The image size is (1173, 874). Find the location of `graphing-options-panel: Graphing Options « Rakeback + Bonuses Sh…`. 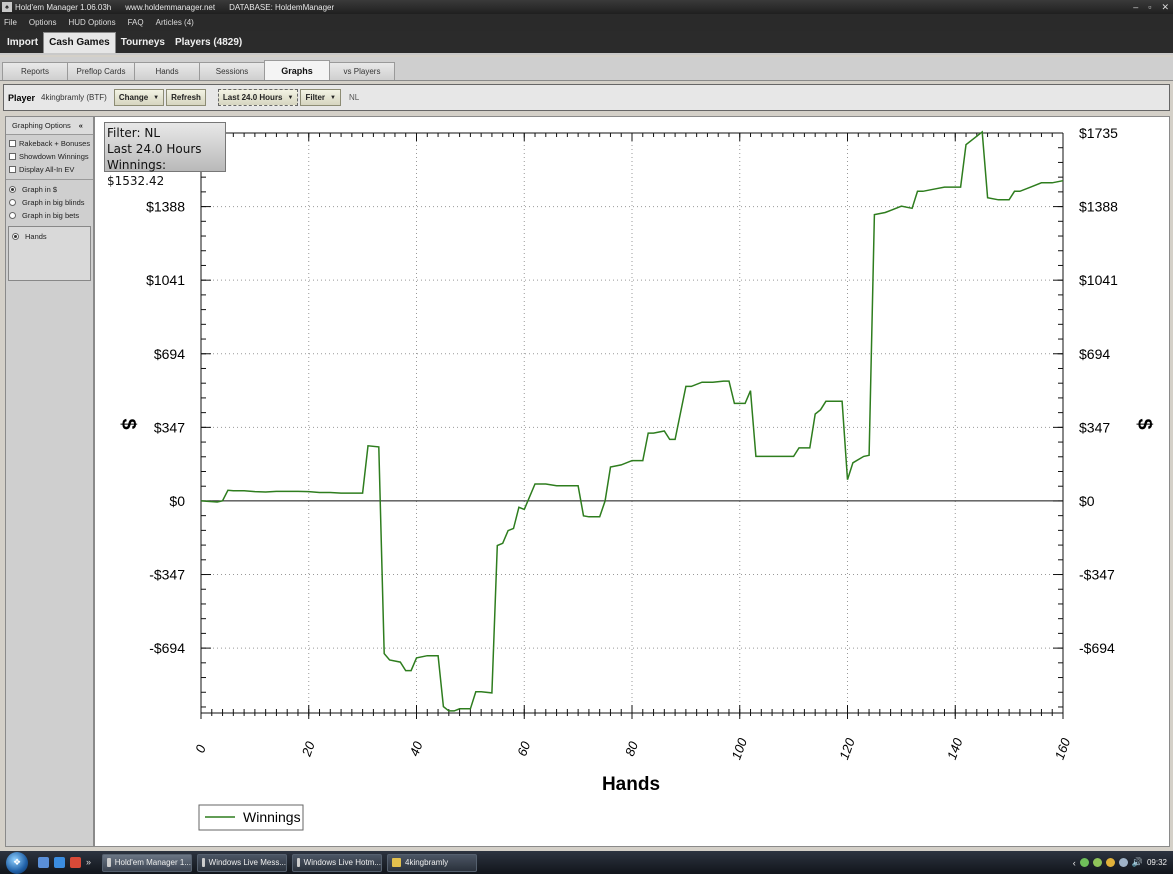

graphing-options-panel: Graphing Options « Rakeback + Bonuses Sh… is located at coordinates (49, 481).